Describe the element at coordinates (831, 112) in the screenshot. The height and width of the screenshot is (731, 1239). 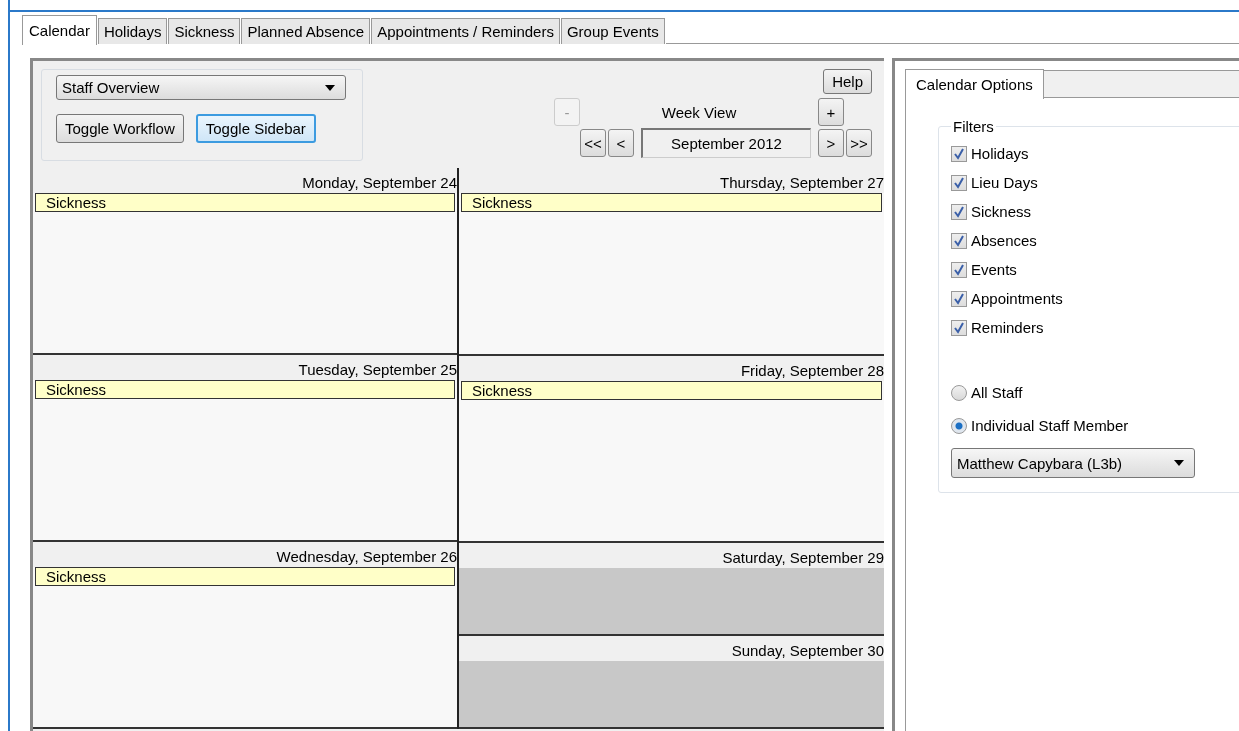
I see `zoom-in-button: +` at that location.